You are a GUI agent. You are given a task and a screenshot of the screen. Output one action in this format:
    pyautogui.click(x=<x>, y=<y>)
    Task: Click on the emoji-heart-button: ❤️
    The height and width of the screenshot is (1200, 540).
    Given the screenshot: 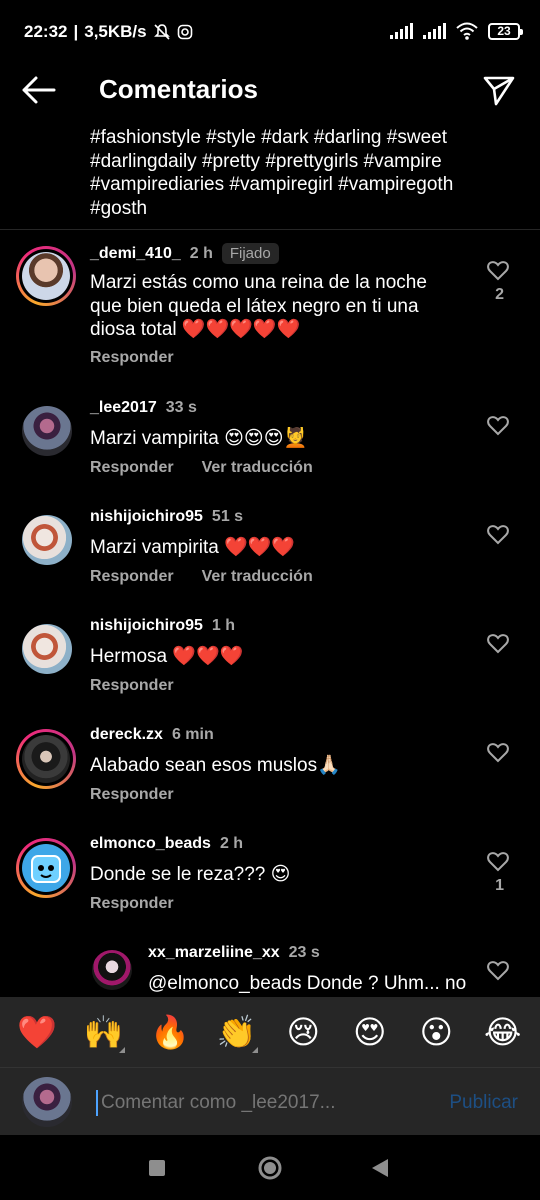 What is the action you would take?
    pyautogui.click(x=37, y=1032)
    